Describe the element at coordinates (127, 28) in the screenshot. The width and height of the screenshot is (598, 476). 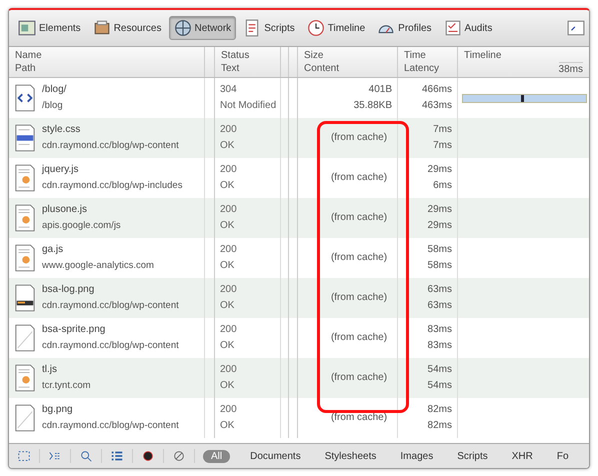
I see `panel-tab: Resources` at that location.